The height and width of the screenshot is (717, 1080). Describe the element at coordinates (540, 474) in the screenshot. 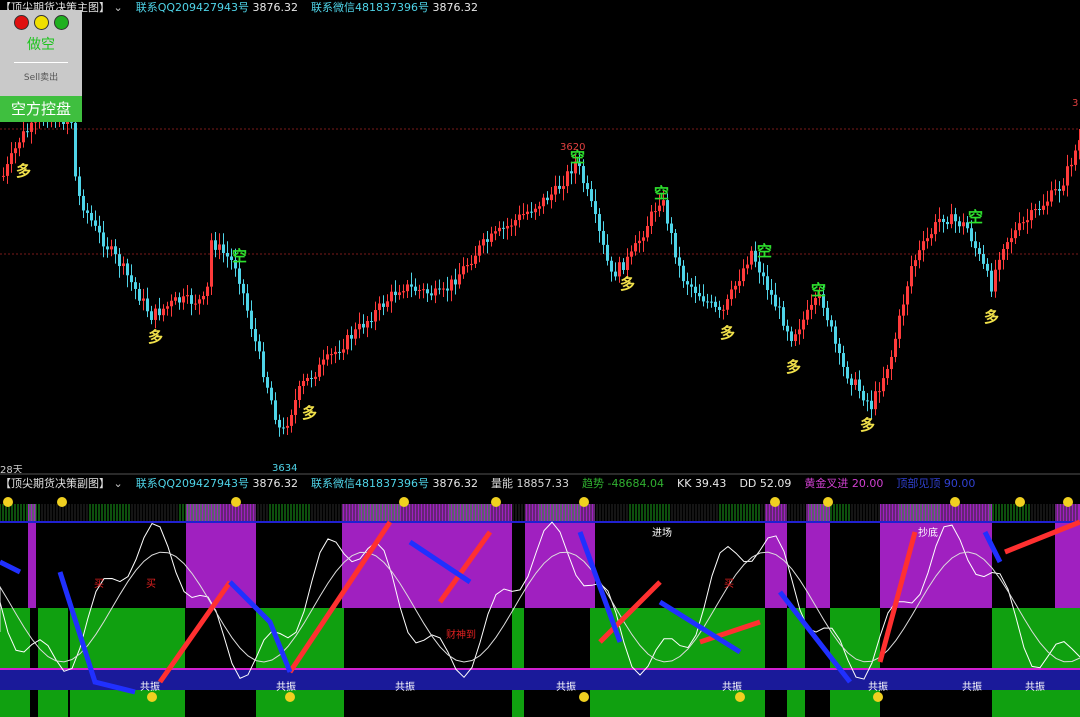

I see `chart-divider` at that location.